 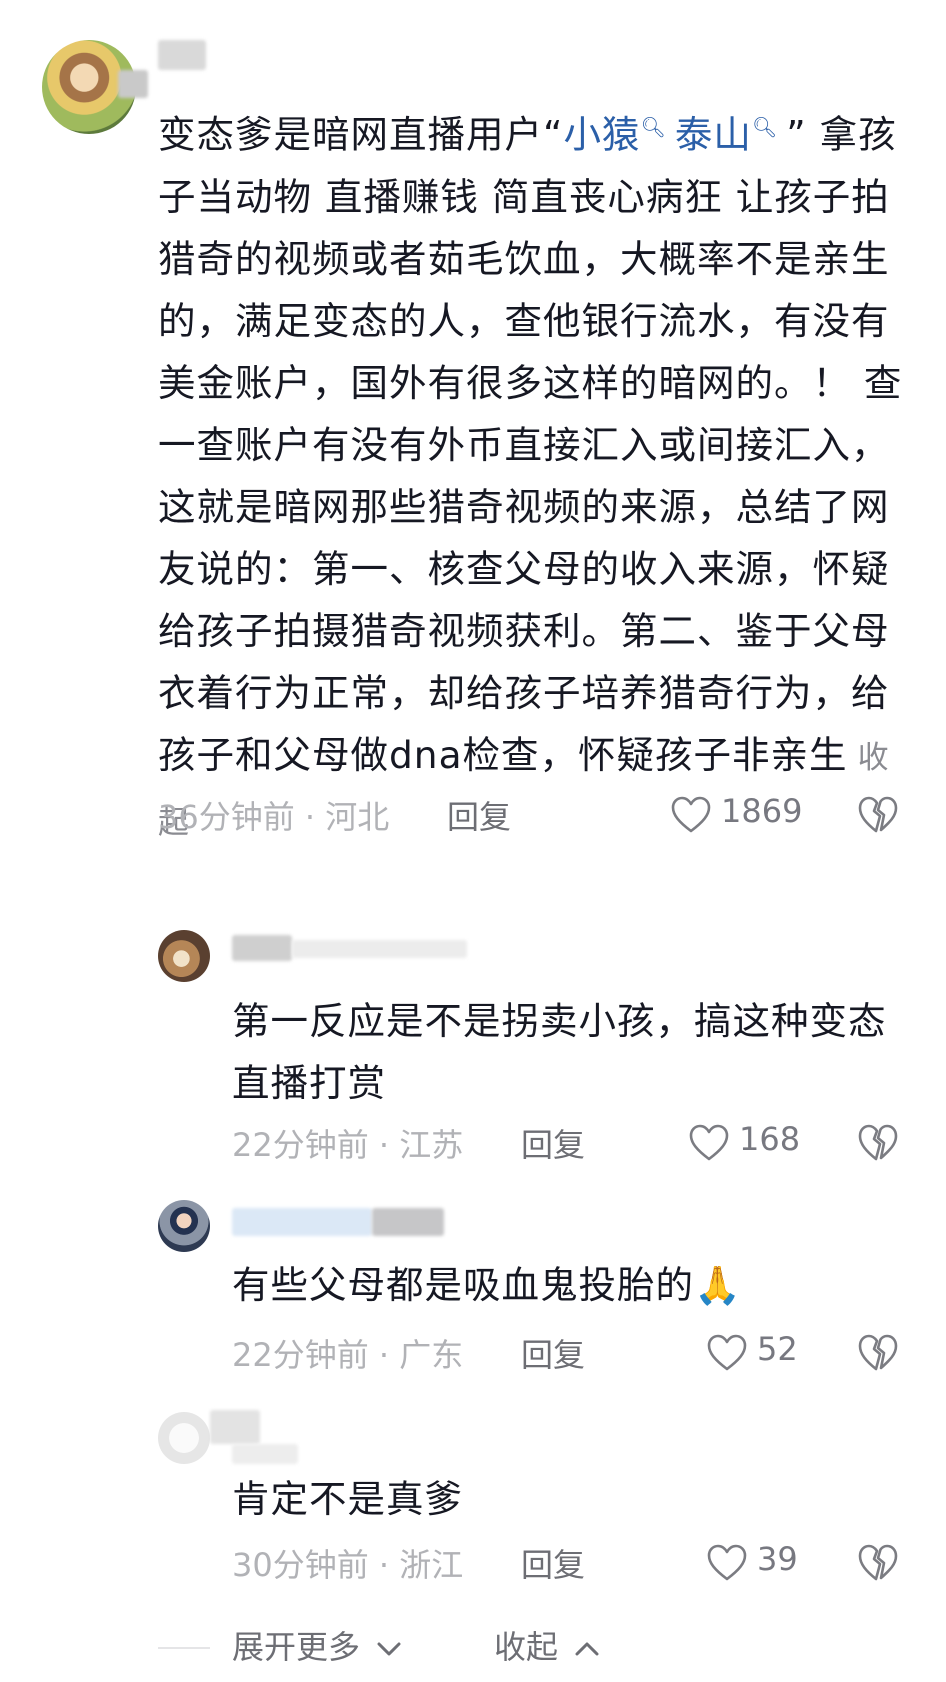 What do you see at coordinates (559, 1052) in the screenshot?
I see `reply-text: 第一反应是不是拐卖小孩，搞这种变态直播打赏` at bounding box center [559, 1052].